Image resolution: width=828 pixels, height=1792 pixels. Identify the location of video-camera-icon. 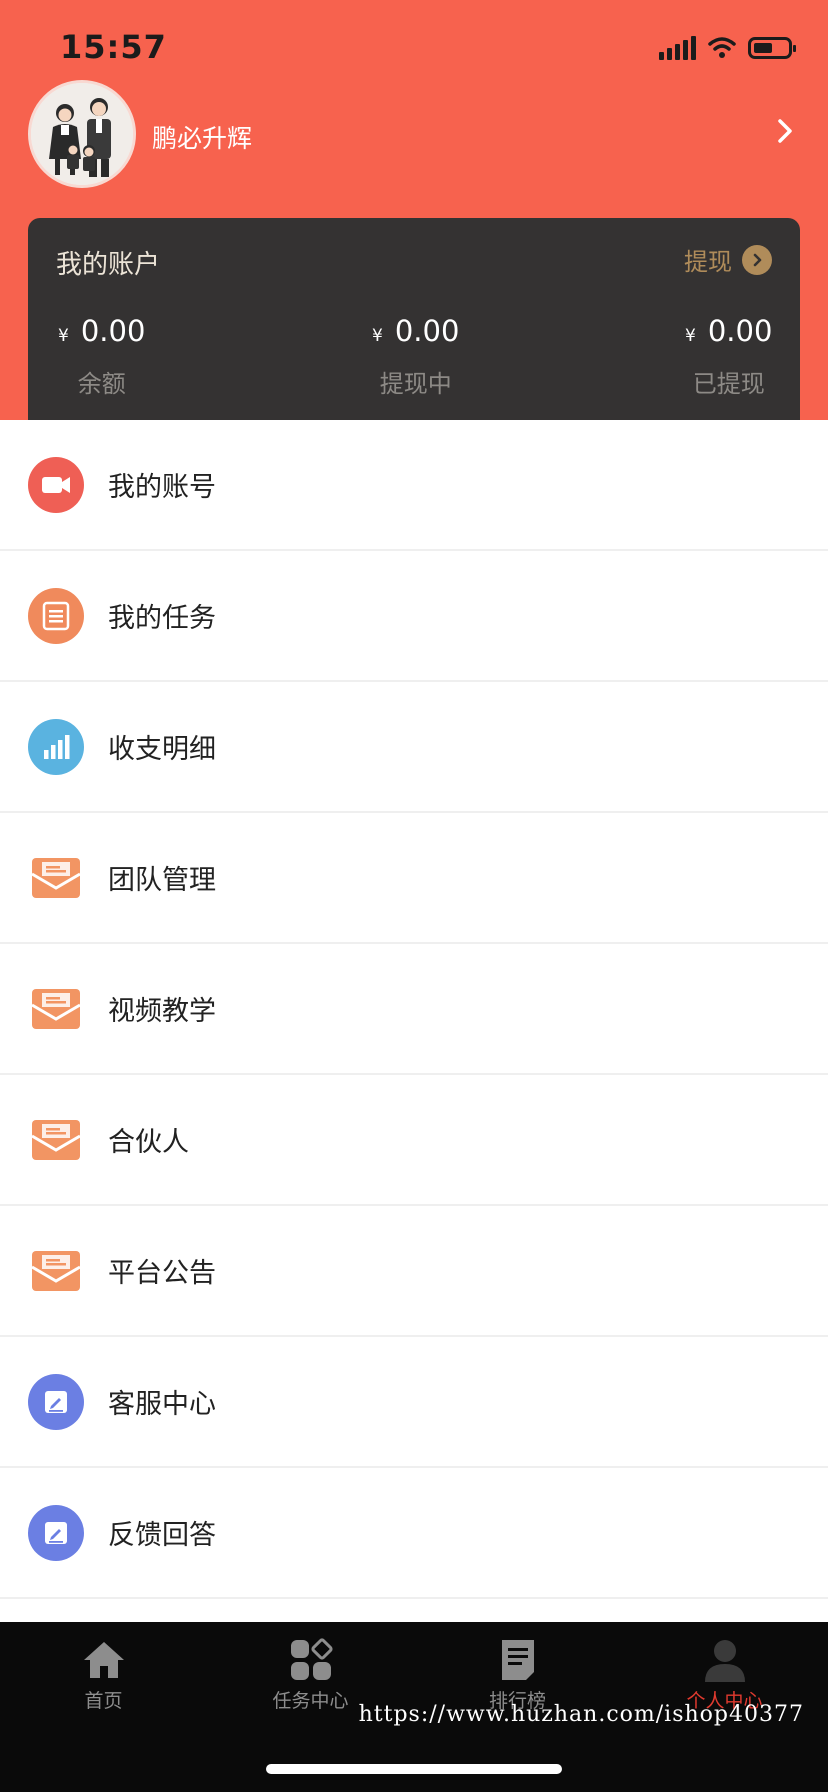
(56, 484).